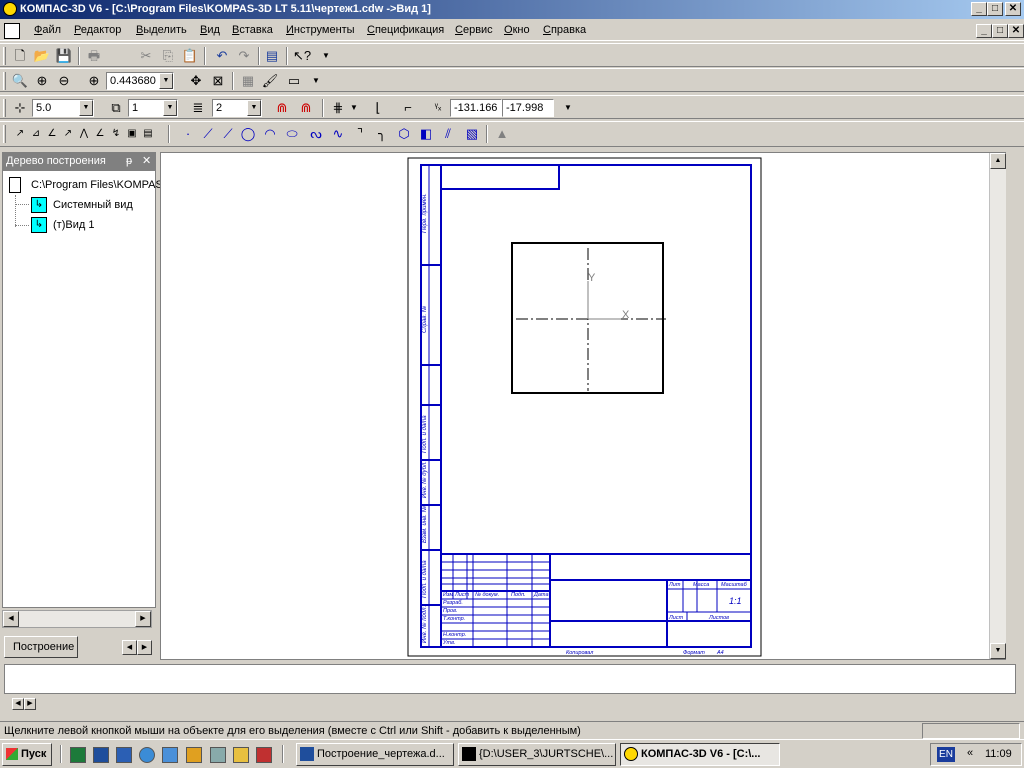 The image size is (1024, 768). Describe the element at coordinates (360, 134) in the screenshot. I see `chamfer-icon: ⌝` at that location.